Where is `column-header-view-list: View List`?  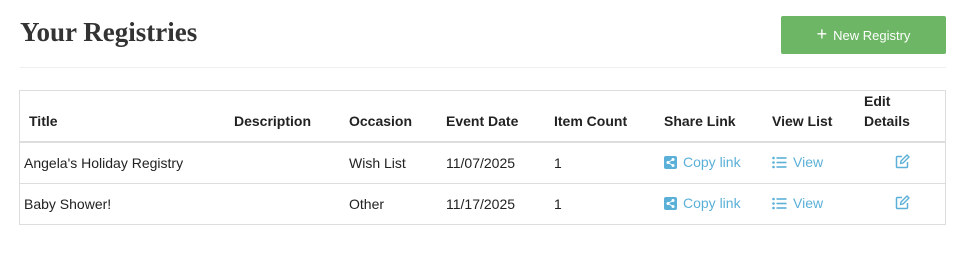 column-header-view-list: View List is located at coordinates (814, 117).